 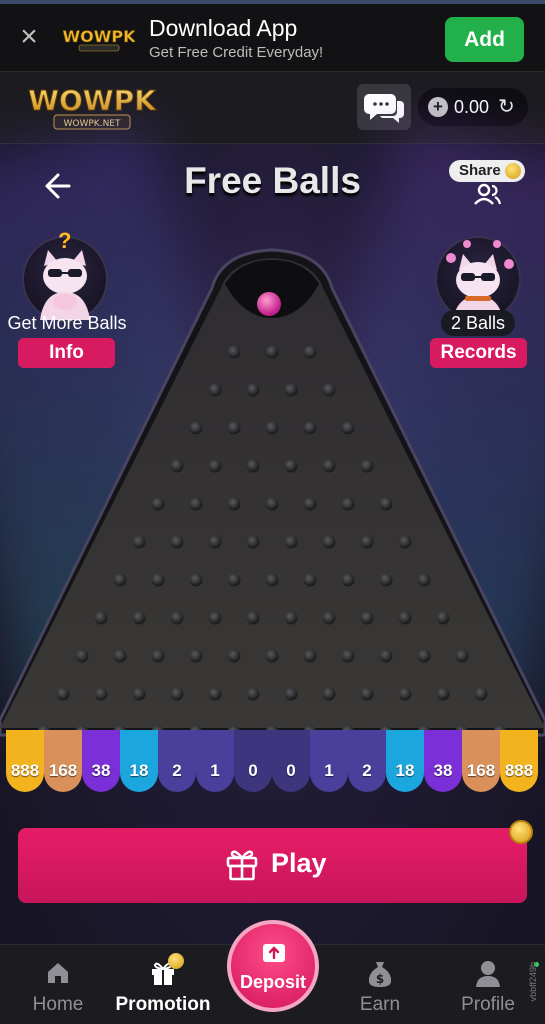 What do you see at coordinates (58, 1004) in the screenshot?
I see `nav-home-label: Home` at bounding box center [58, 1004].